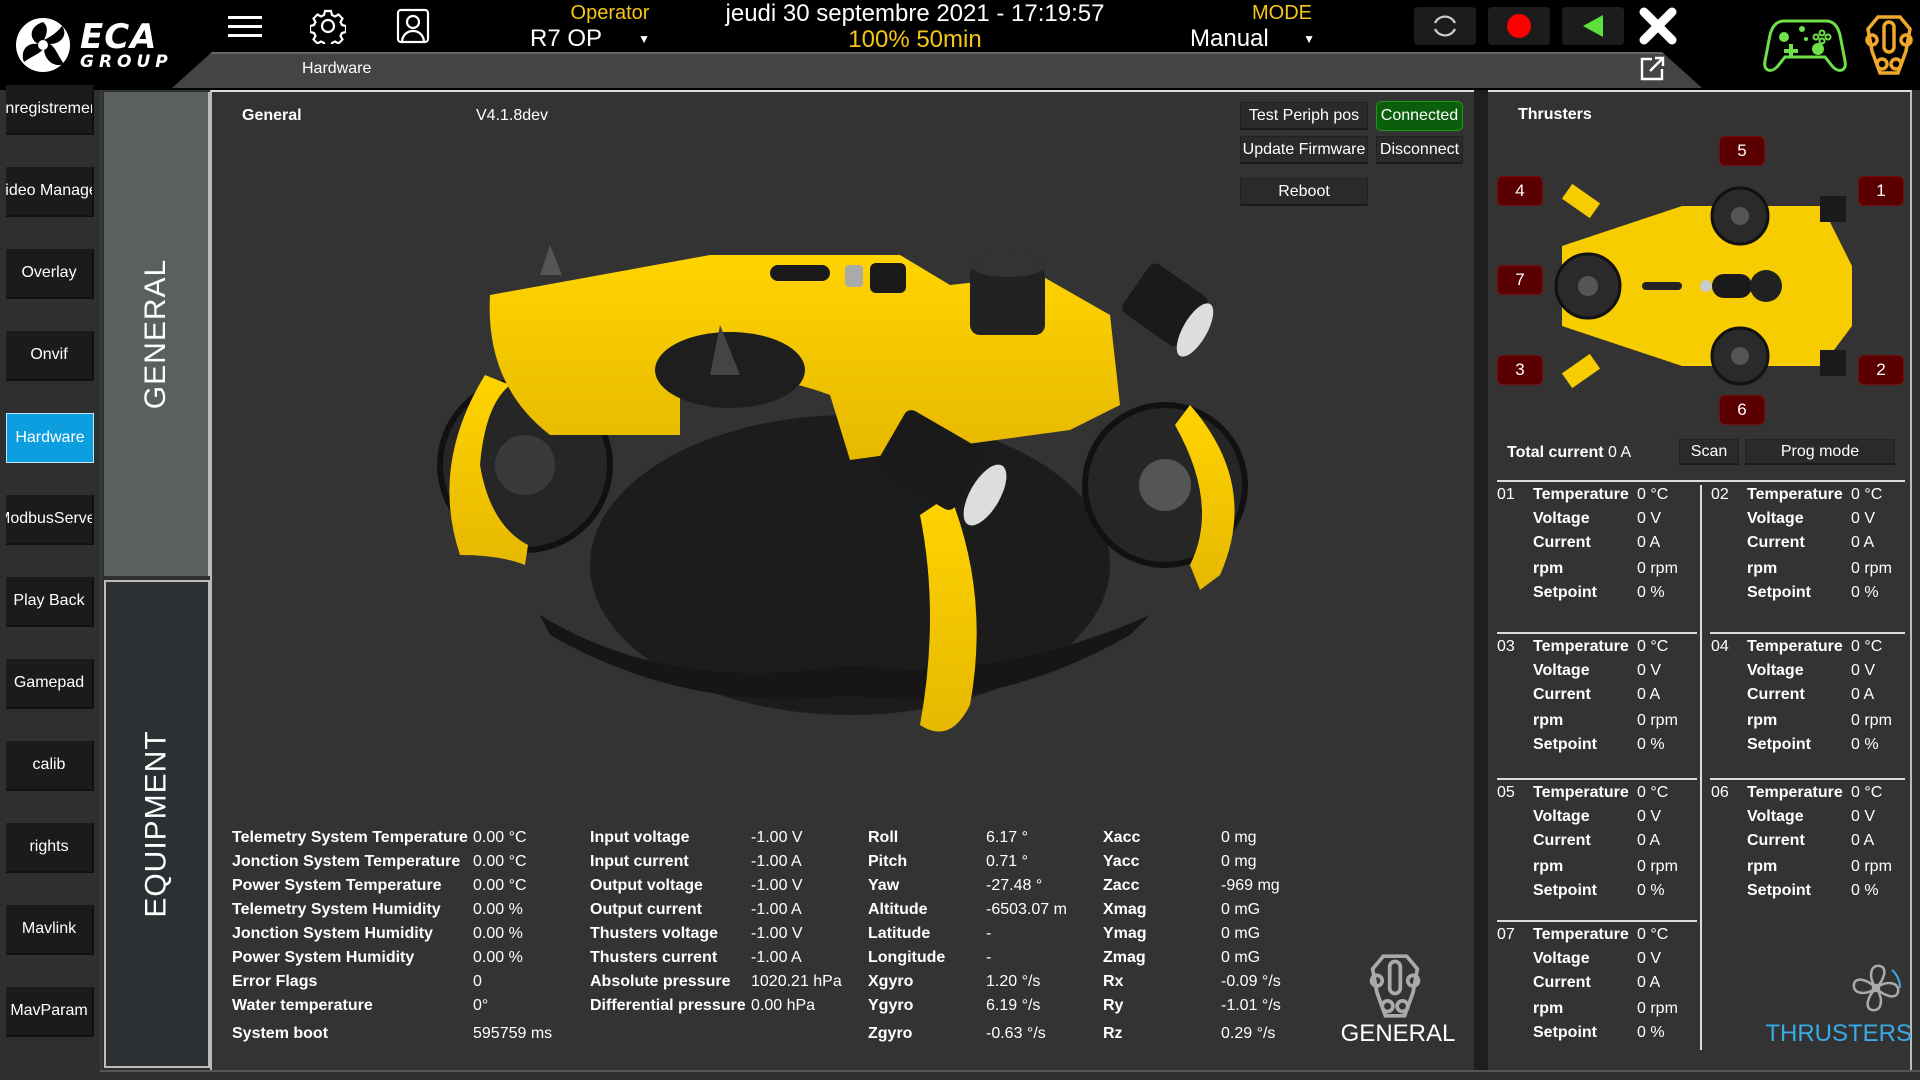 The image size is (1920, 1080). Describe the element at coordinates (1520, 191) in the screenshot. I see `thruster-badge-4: 4` at that location.